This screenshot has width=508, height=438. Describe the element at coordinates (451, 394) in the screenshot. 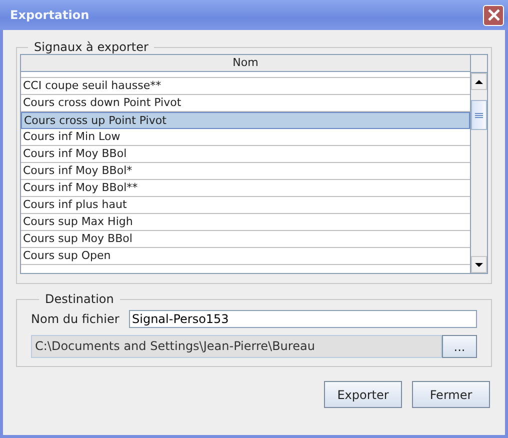

I see `dialog-button: Fermer` at that location.